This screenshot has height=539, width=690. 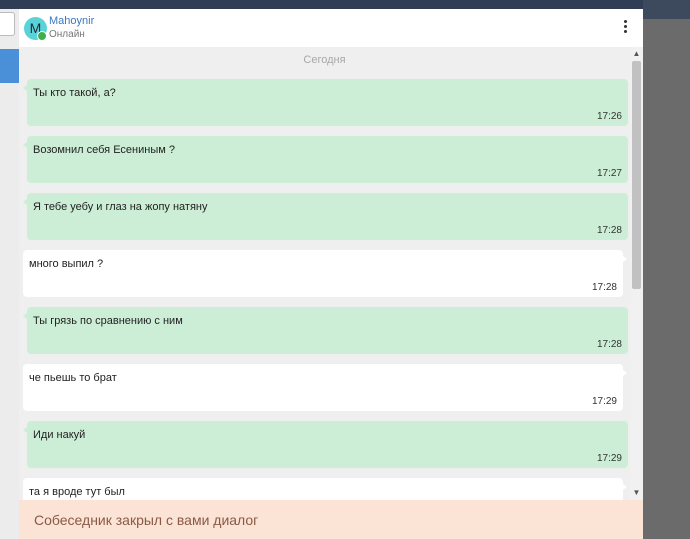 I want to click on left-panel, so click(x=9, y=274).